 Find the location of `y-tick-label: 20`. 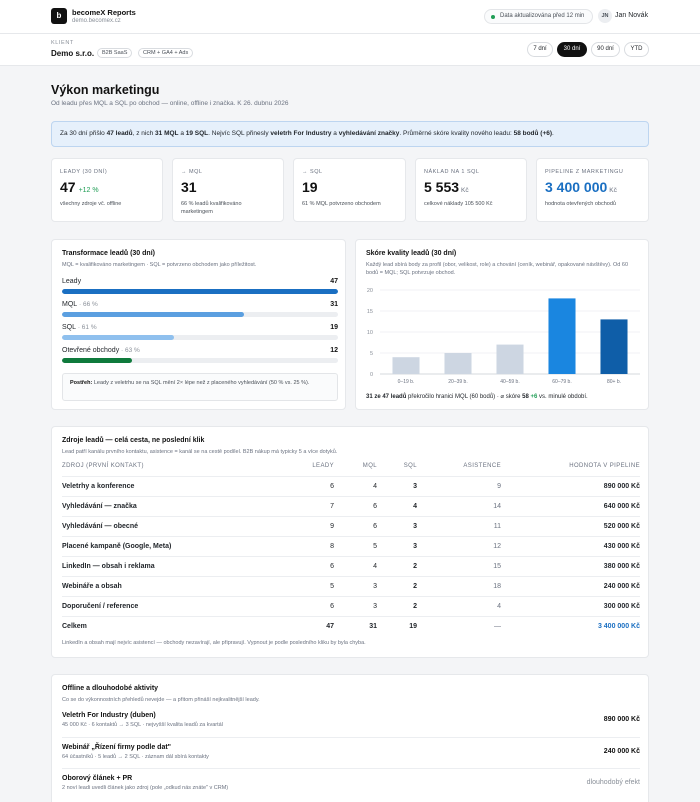

y-tick-label: 20 is located at coordinates (370, 291).